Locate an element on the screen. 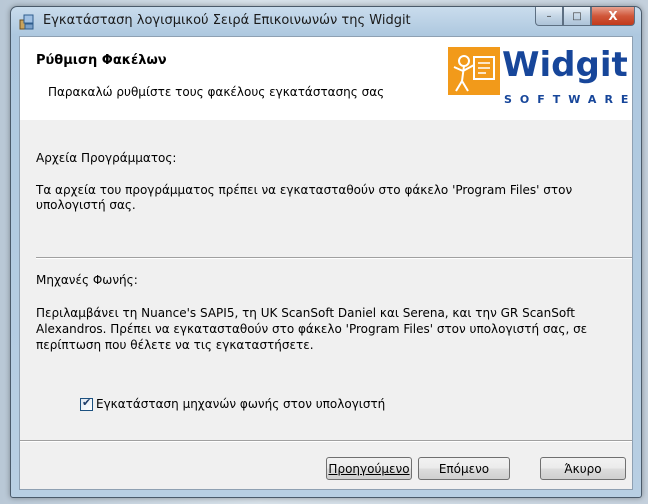 The image size is (648, 504). cancel-button: Άκυρο is located at coordinates (583, 468).